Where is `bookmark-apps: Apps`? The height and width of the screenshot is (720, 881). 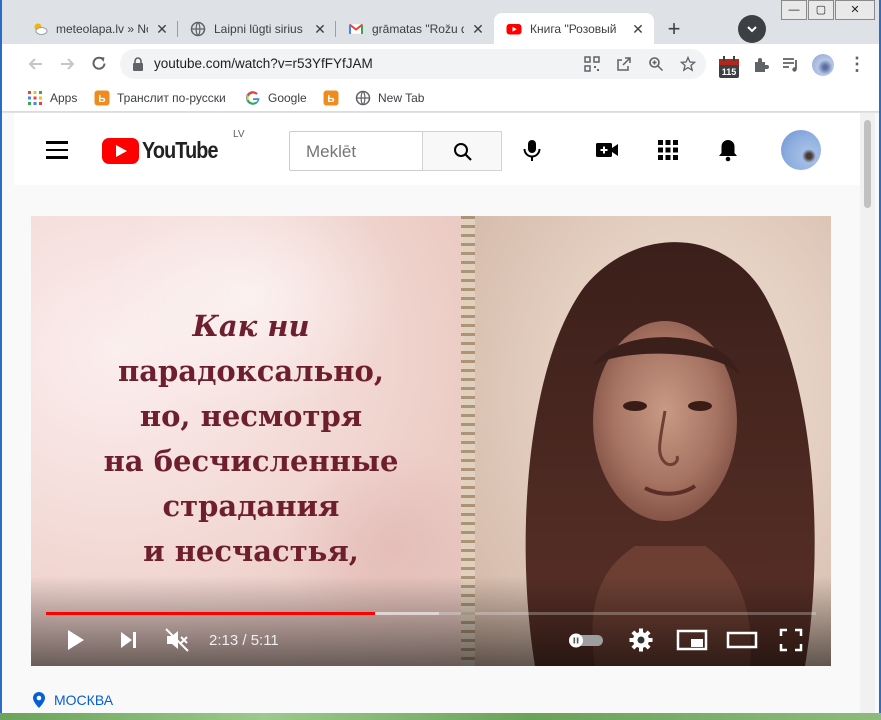 bookmark-apps: Apps is located at coordinates (52, 98).